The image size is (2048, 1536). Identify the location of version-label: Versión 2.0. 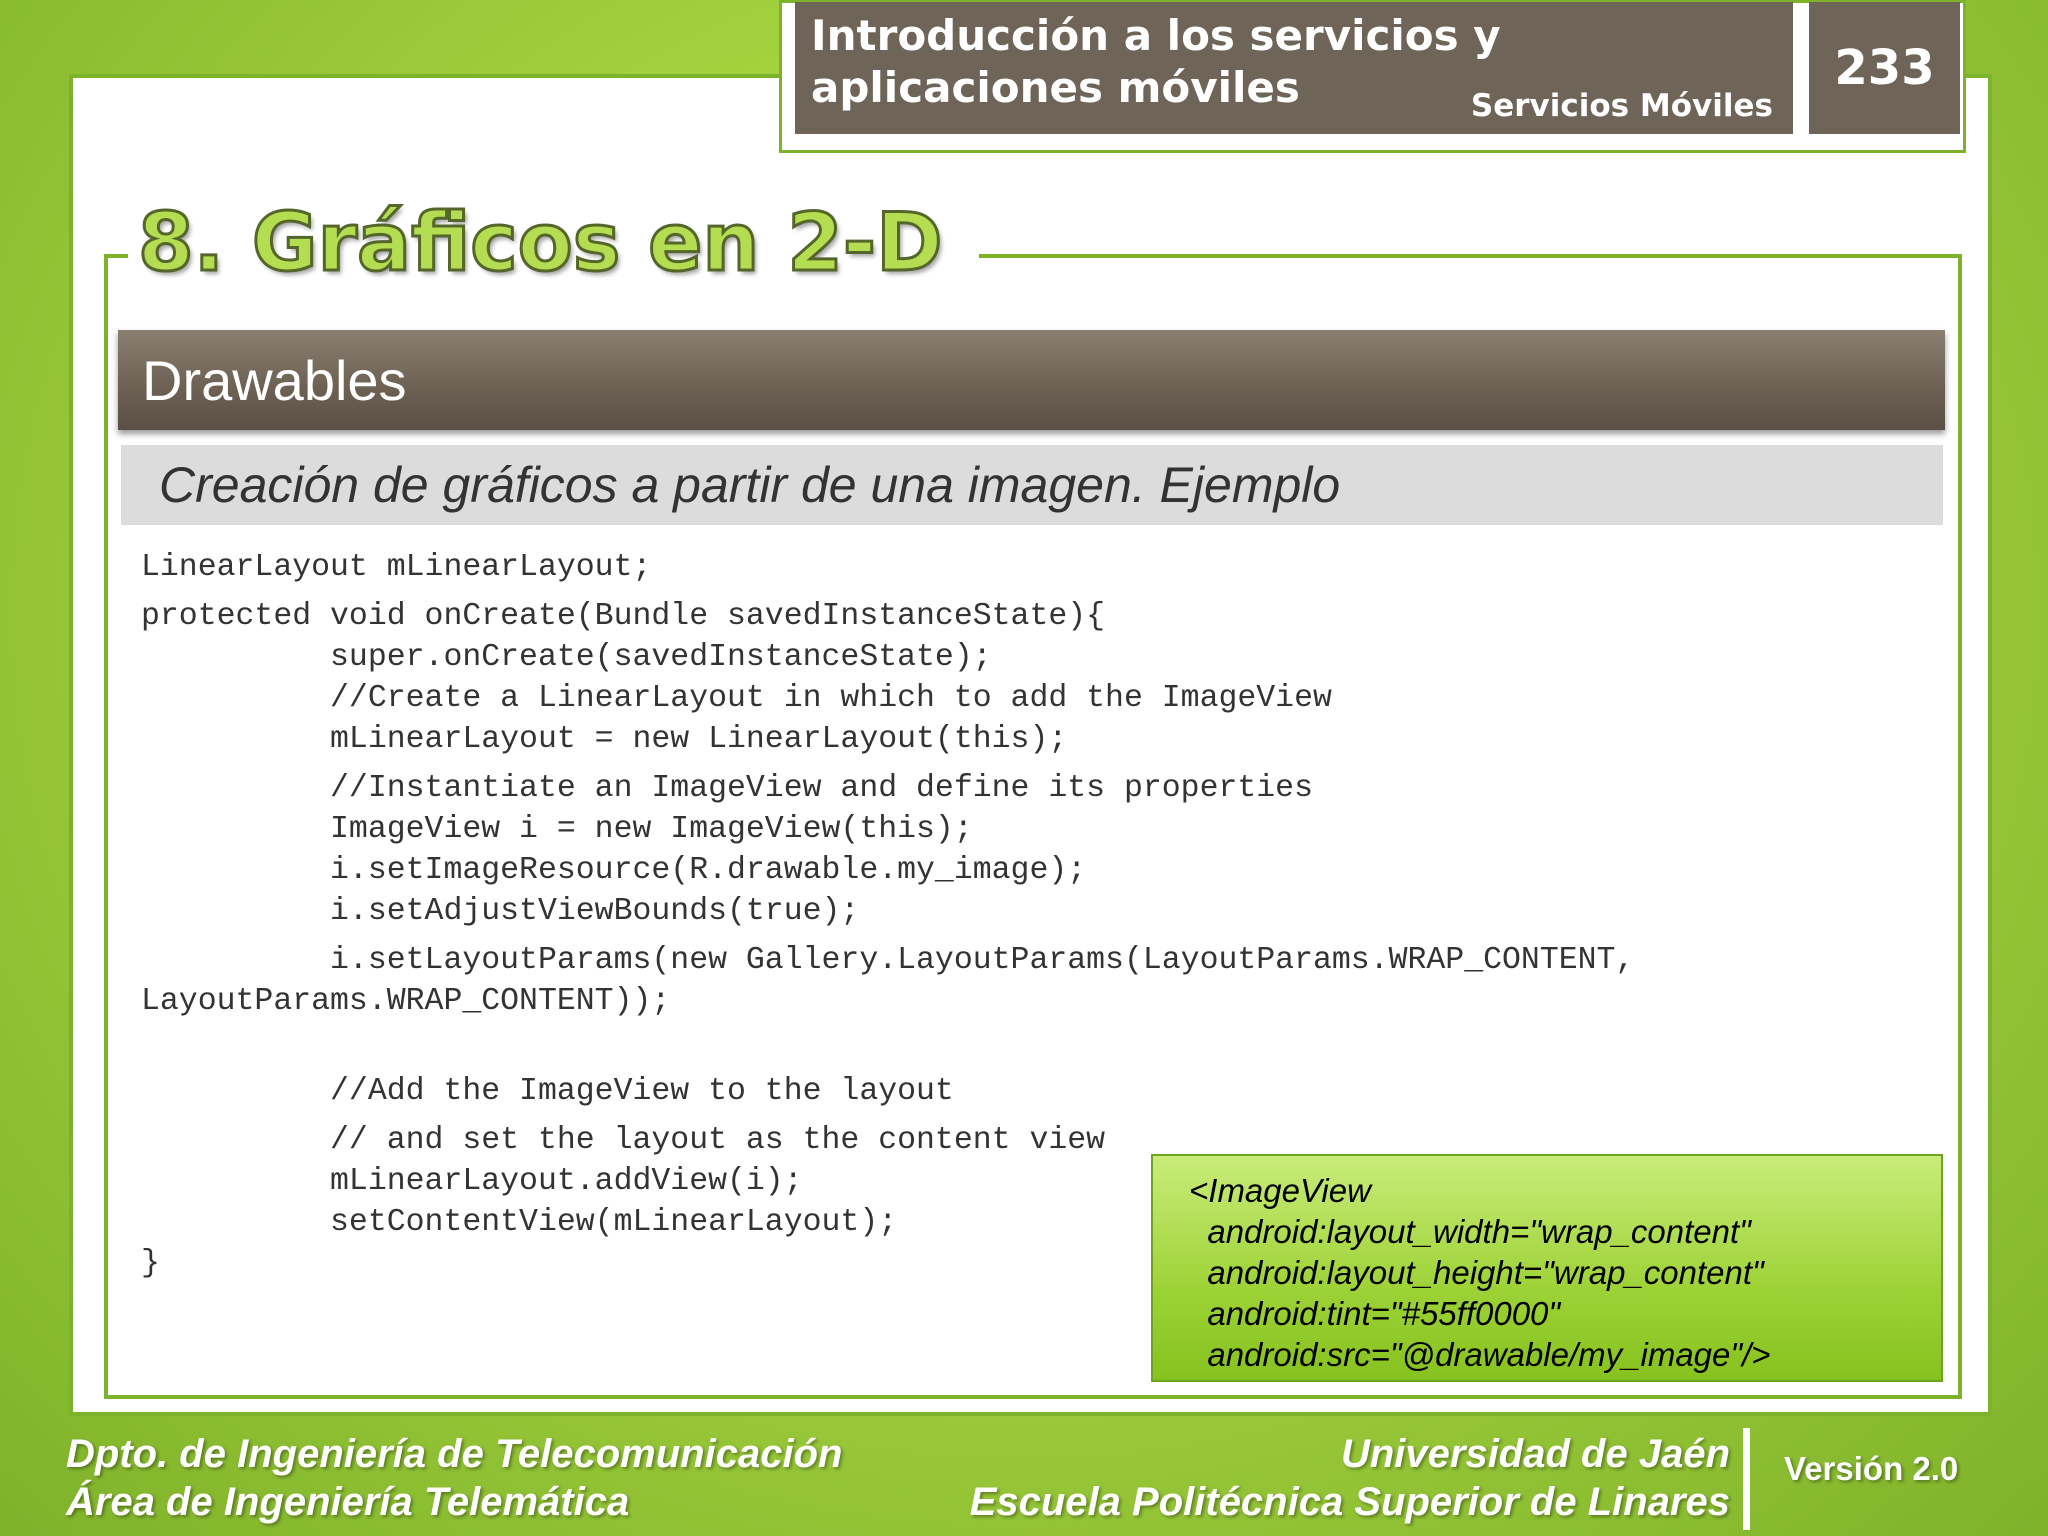
(1871, 1468).